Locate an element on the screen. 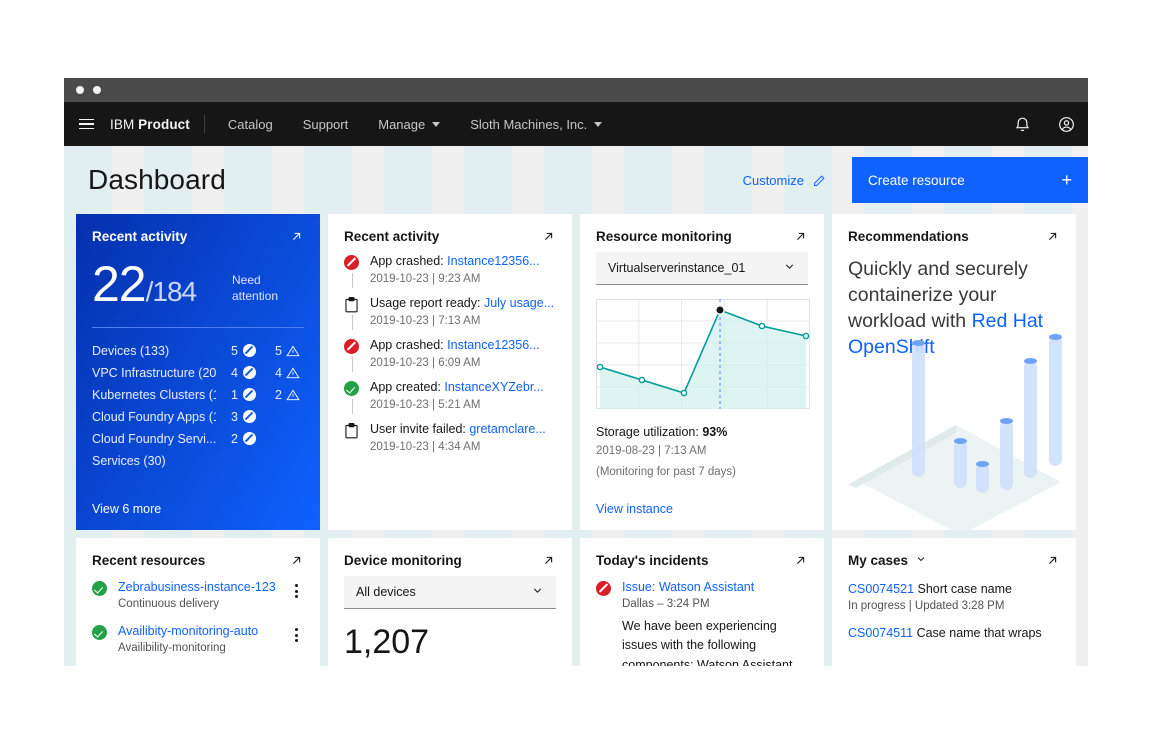 The width and height of the screenshot is (1152, 741). hamburger-menu-icon is located at coordinates (86, 124).